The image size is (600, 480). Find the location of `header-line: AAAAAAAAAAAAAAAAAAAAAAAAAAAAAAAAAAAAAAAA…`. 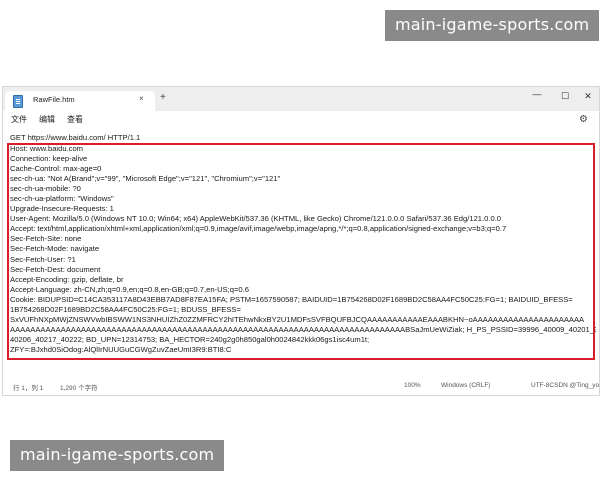

header-line: AAAAAAAAAAAAAAAAAAAAAAAAAAAAAAAAAAAAAAAA… is located at coordinates (303, 329).